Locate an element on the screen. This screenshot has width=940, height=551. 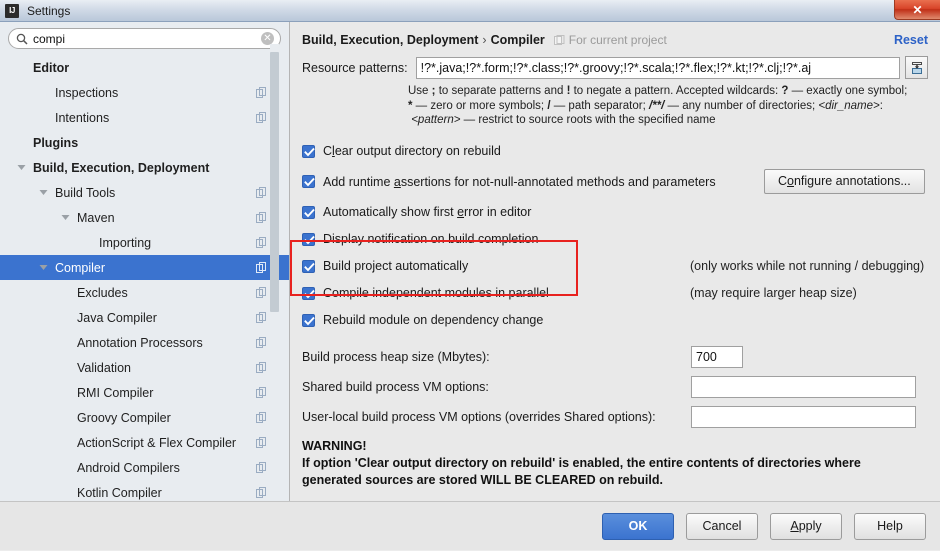
sidebar-item-plugins: Plugins is located at coordinates (144, 142).